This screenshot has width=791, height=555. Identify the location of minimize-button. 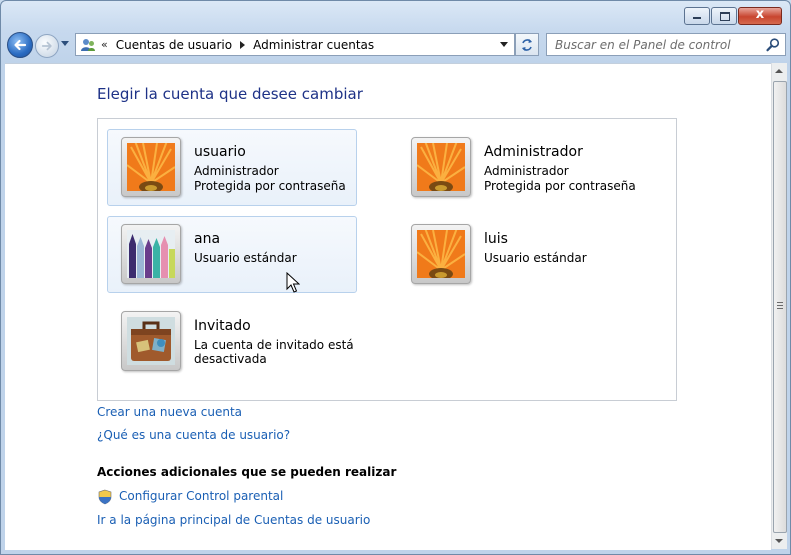
(697, 16).